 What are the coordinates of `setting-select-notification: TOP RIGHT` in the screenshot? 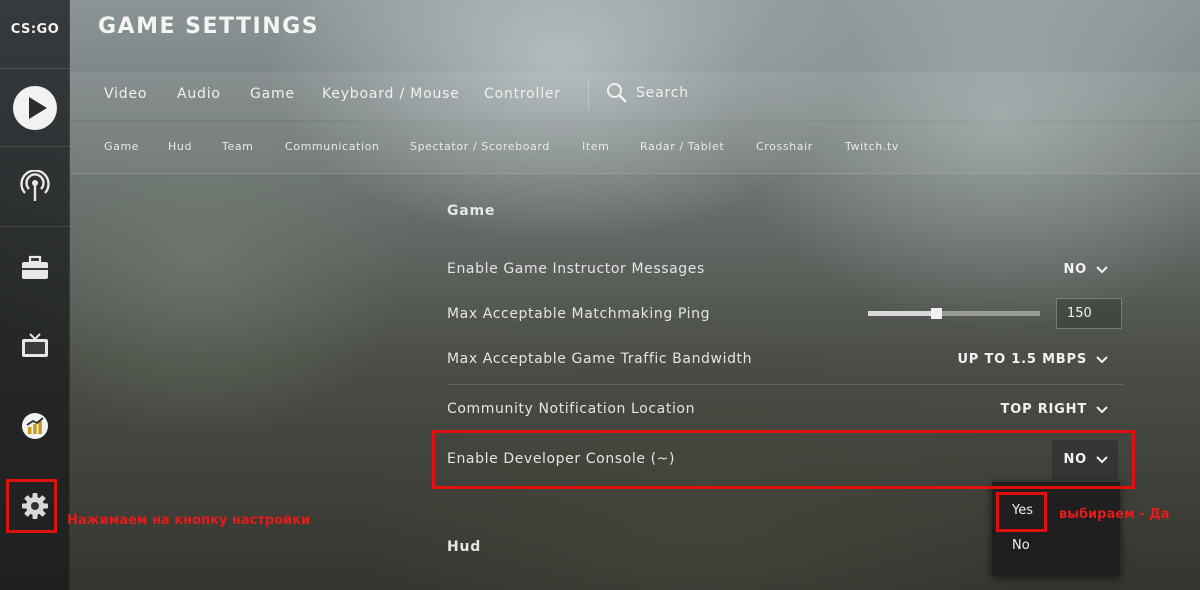 It's located at (1054, 409).